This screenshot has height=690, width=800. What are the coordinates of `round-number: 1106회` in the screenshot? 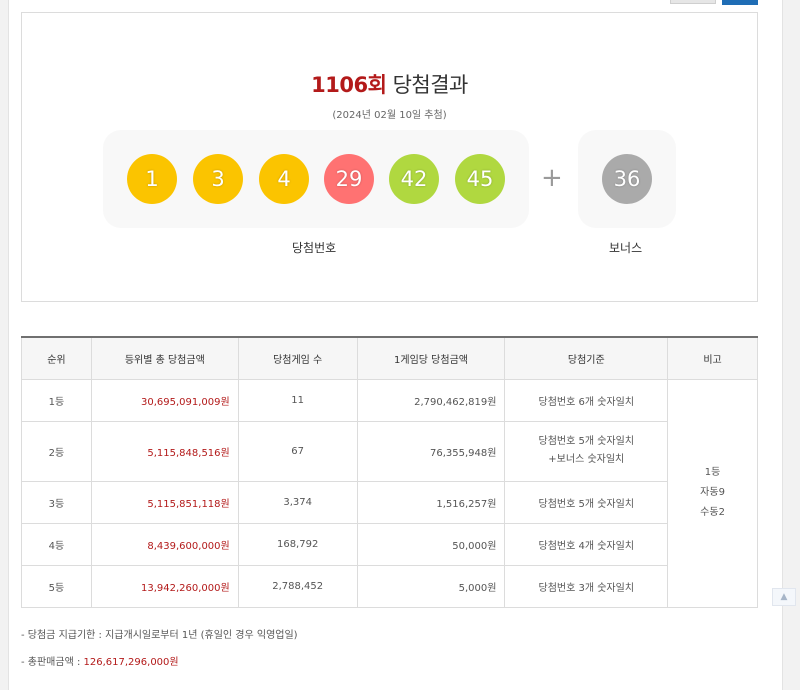 It's located at (349, 85).